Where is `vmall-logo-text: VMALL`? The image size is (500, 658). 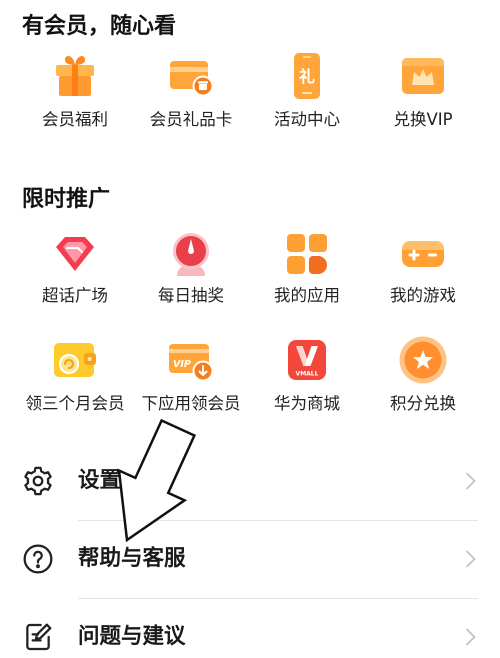 vmall-logo-text: VMALL is located at coordinates (307, 374).